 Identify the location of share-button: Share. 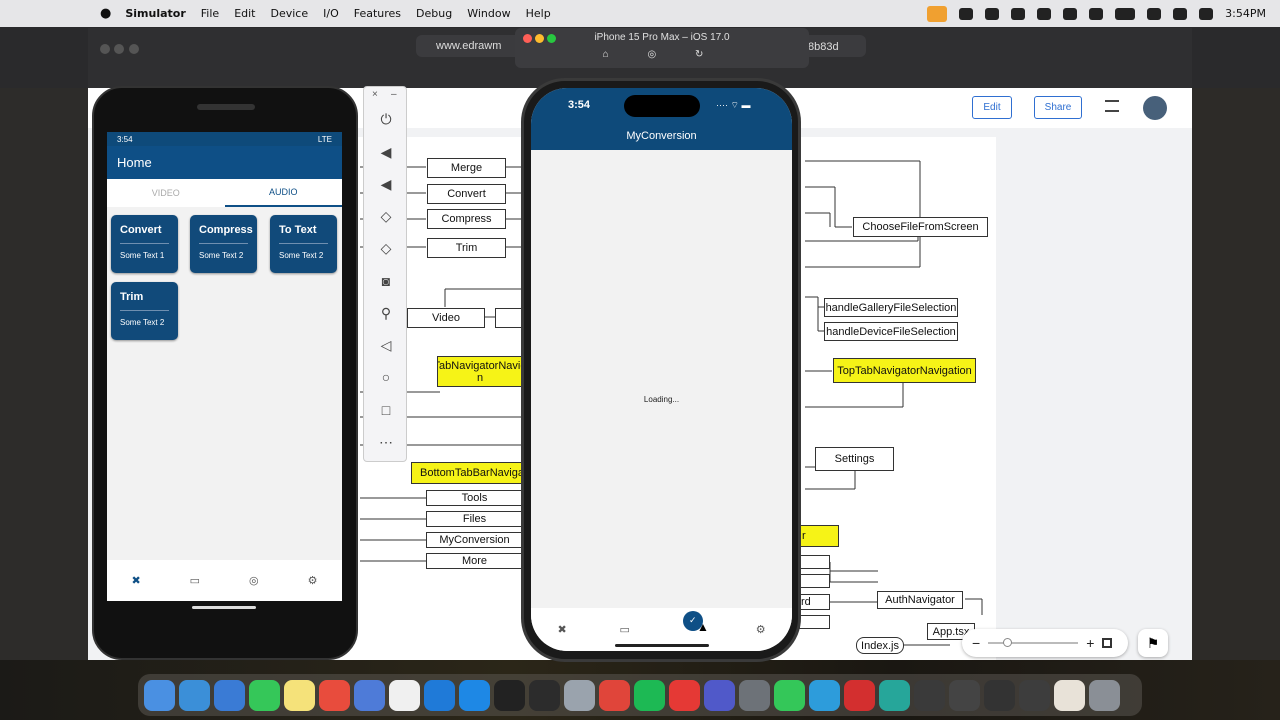
(1058, 107).